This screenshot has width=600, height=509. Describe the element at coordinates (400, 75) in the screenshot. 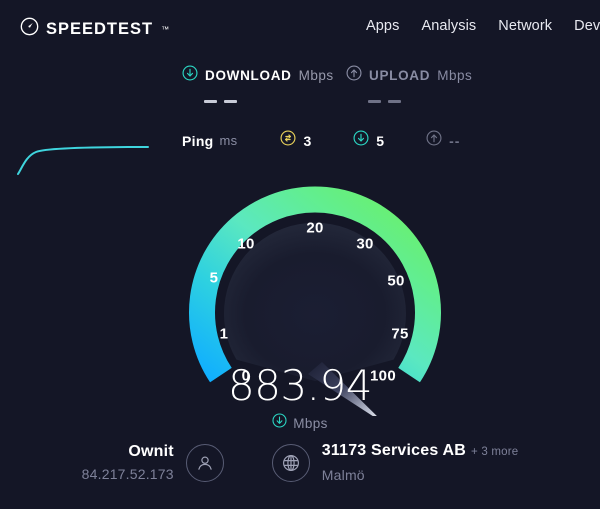

I see `upload-label: UPLOAD` at that location.